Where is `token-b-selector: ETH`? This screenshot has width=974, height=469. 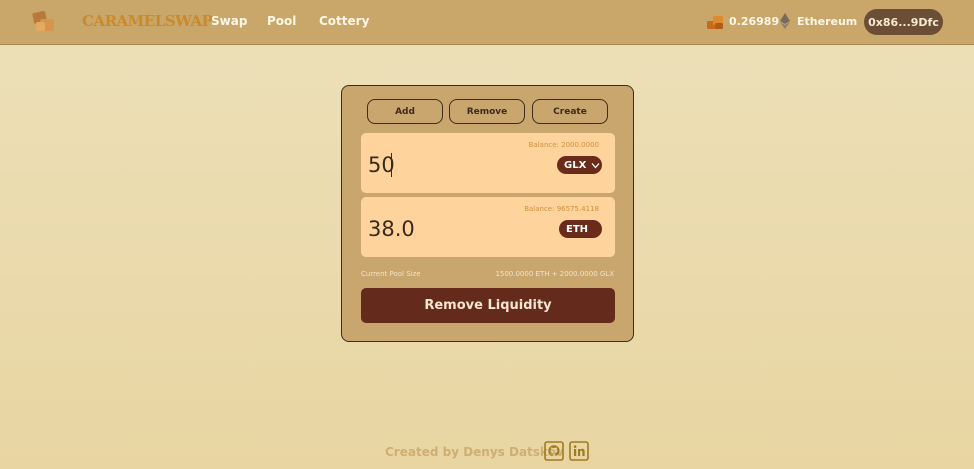
token-b-selector: ETH is located at coordinates (580, 229).